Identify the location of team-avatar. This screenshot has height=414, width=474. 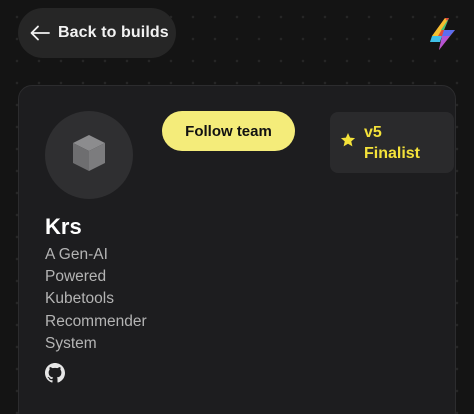
(89, 155).